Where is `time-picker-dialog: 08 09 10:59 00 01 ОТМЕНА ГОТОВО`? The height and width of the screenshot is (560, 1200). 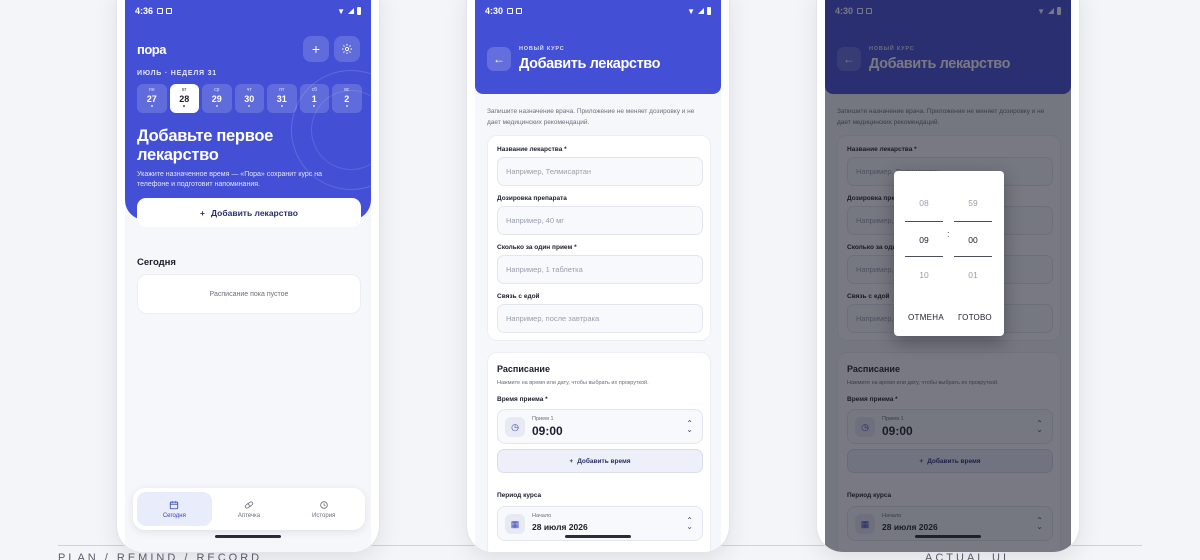
time-picker-dialog: 08 09 10:59 00 01 ОТМЕНА ГОТОВО is located at coordinates (949, 253).